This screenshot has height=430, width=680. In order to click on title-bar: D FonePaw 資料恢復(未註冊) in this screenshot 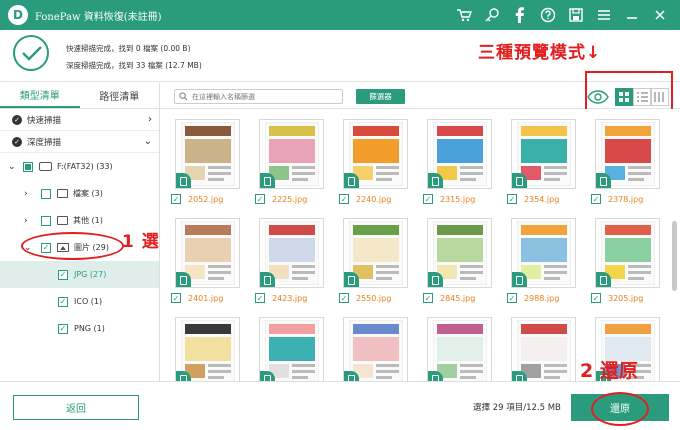, I will do `click(340, 15)`.